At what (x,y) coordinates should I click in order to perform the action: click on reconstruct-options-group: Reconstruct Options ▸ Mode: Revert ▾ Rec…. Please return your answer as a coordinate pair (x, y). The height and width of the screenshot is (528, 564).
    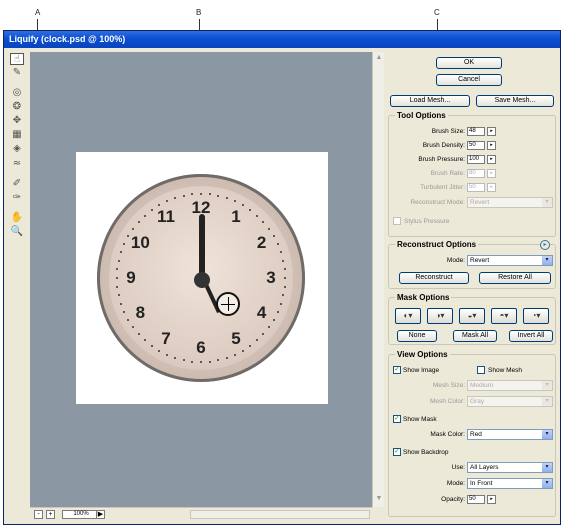
    Looking at the image, I should click on (472, 264).